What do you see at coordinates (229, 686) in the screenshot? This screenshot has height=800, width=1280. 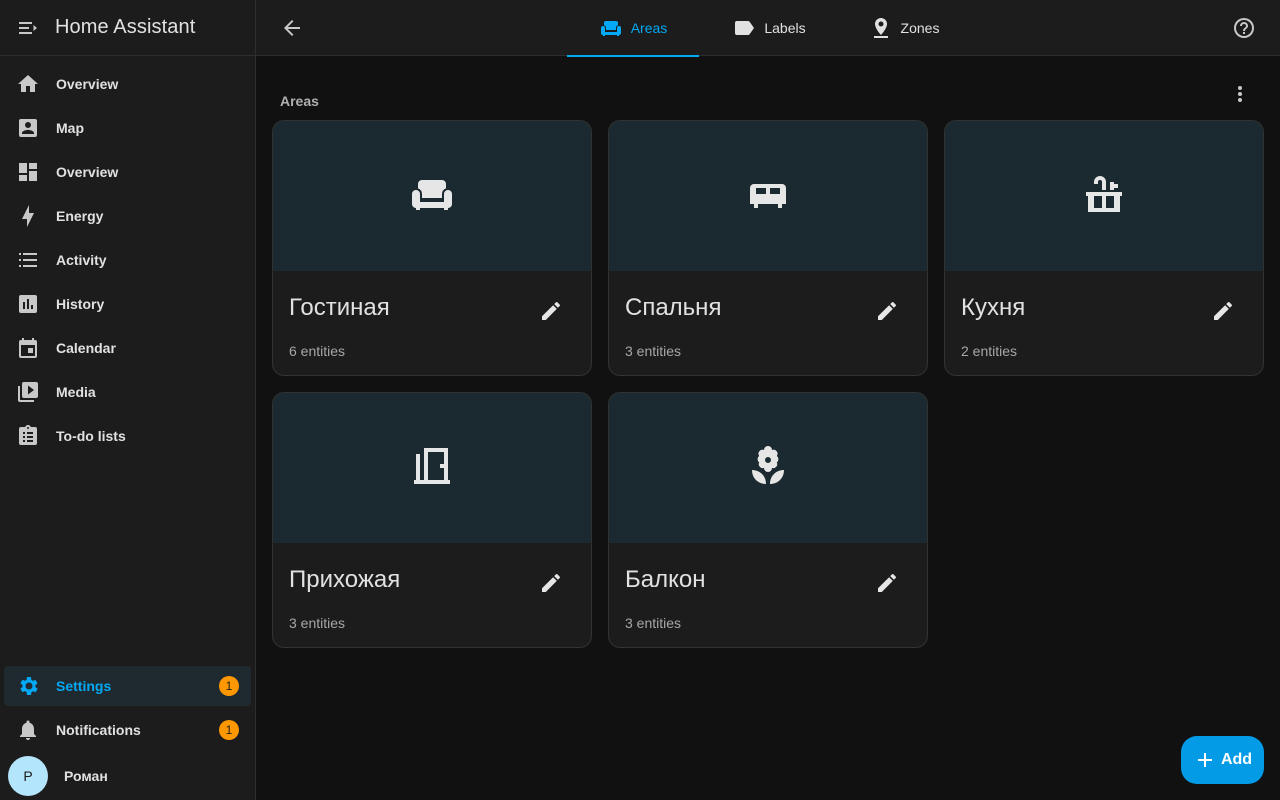 I see `settings-badge: 1` at bounding box center [229, 686].